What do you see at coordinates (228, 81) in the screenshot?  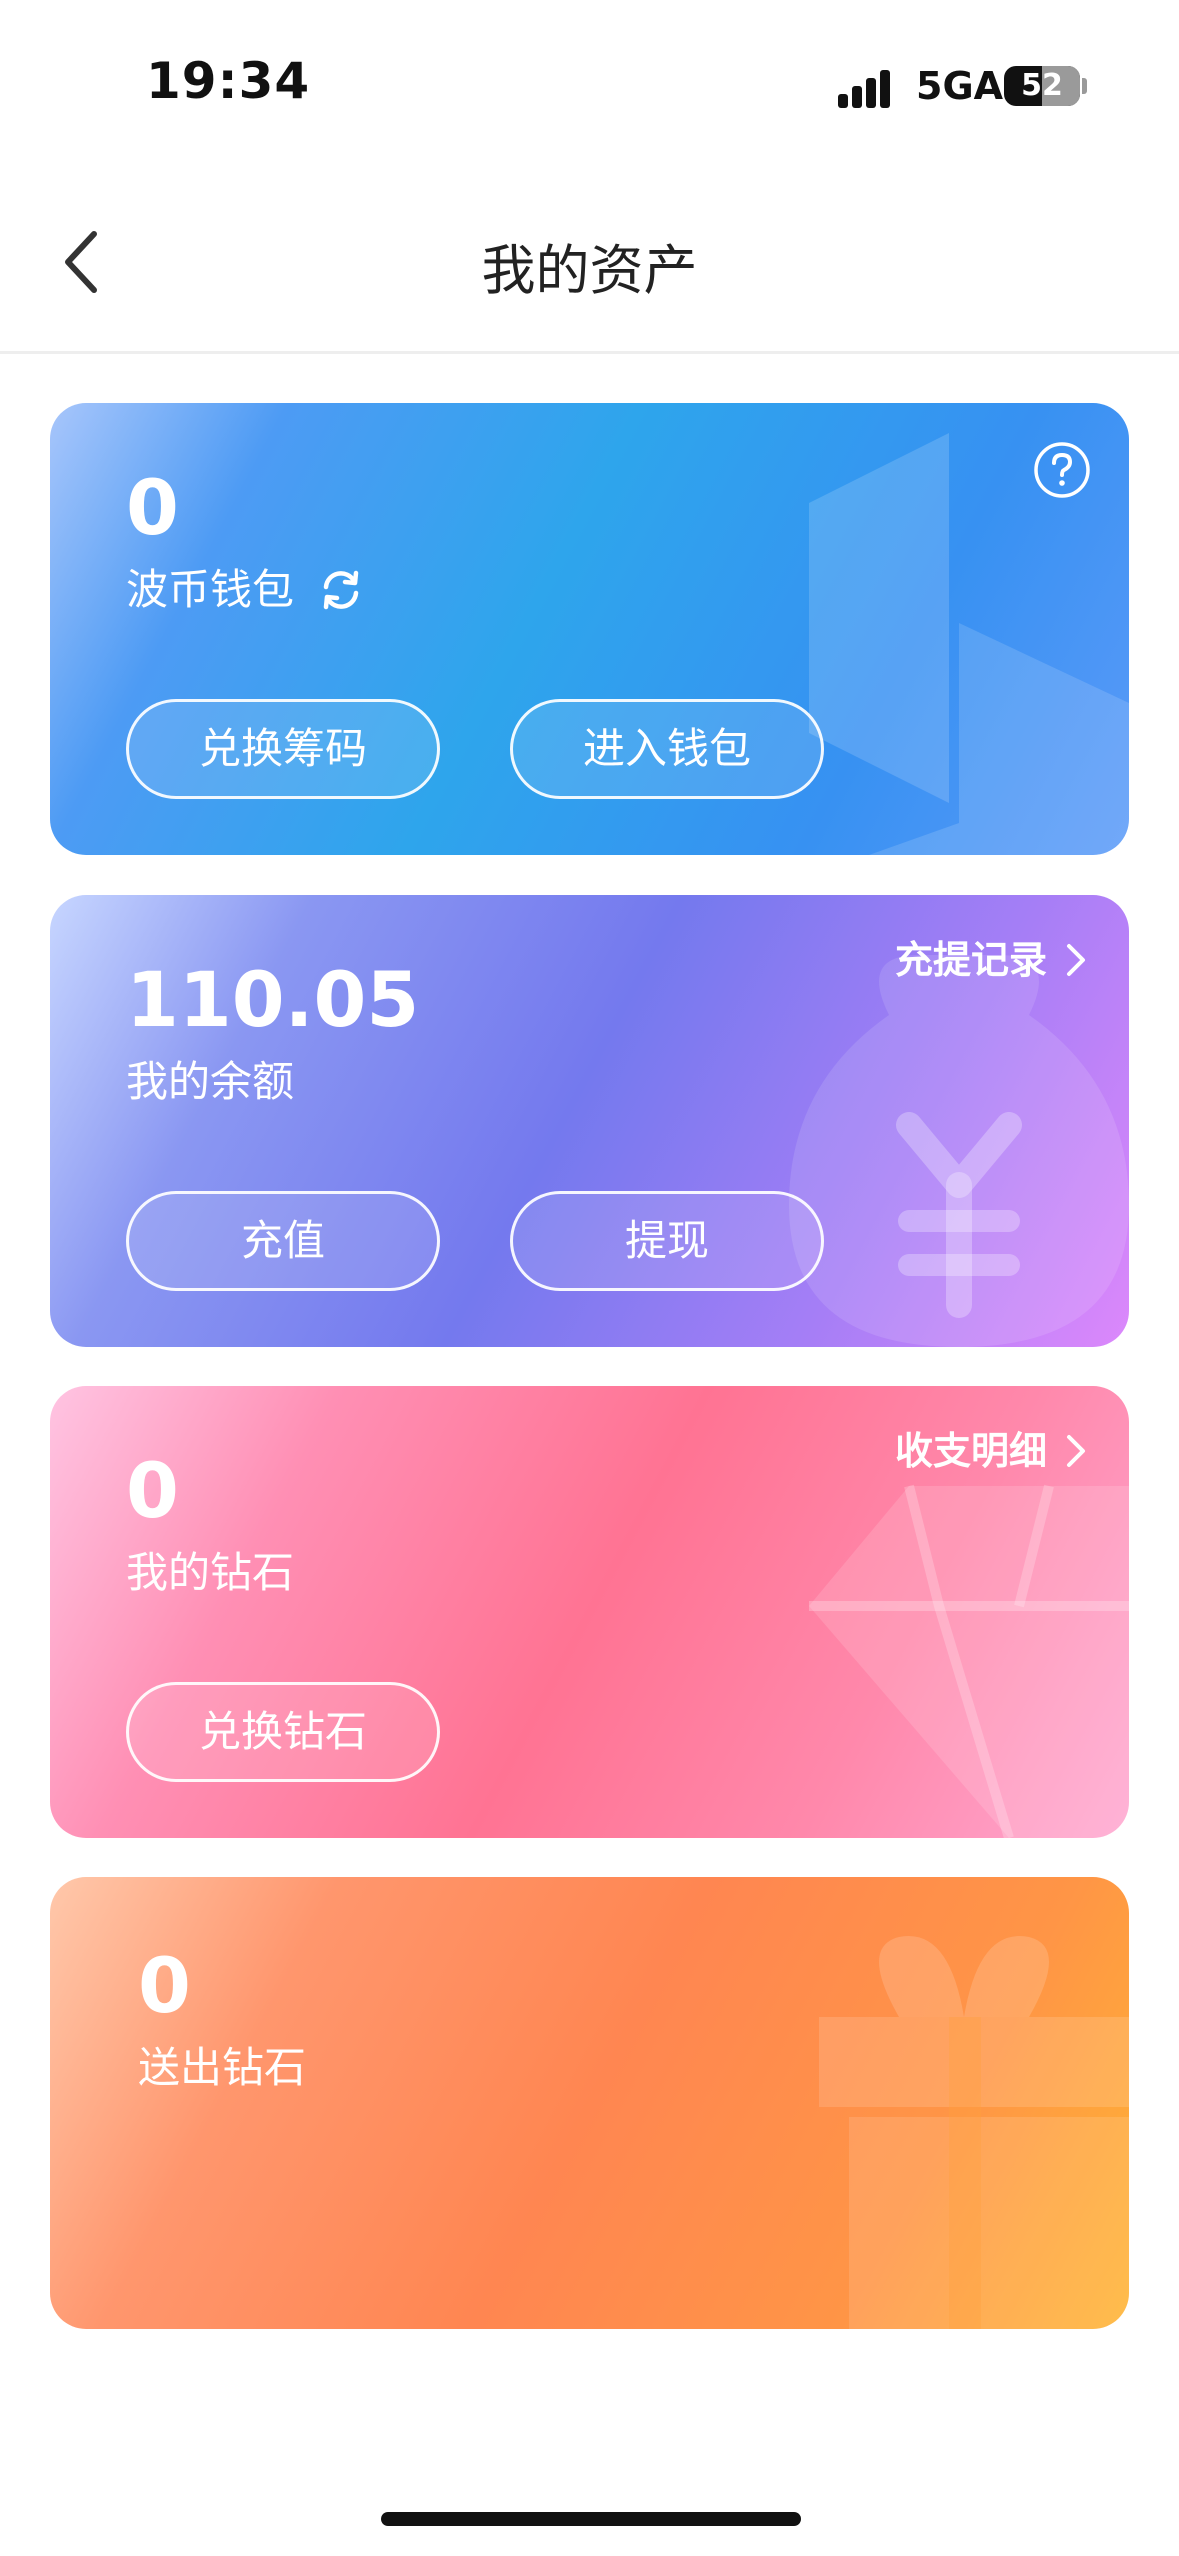 I see `status-time: 19:34` at bounding box center [228, 81].